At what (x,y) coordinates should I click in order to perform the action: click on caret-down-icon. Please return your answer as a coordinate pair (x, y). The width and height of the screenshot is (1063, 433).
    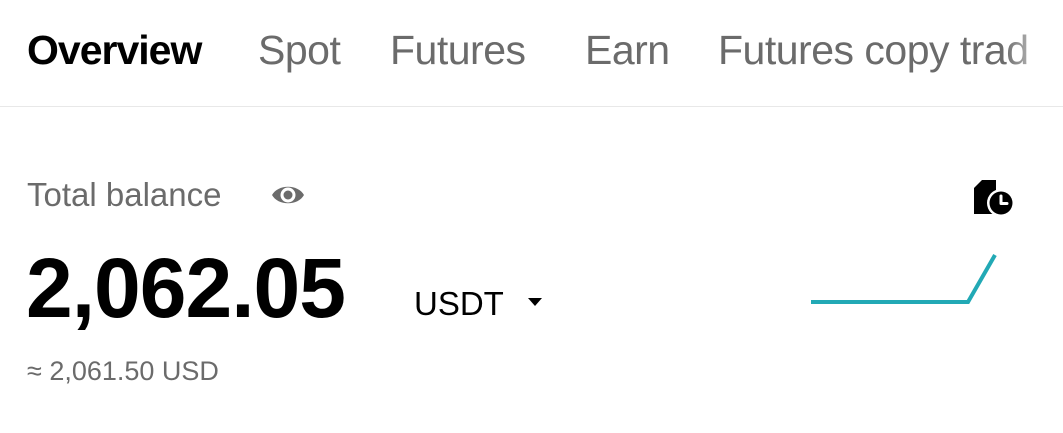
    Looking at the image, I should click on (535, 302).